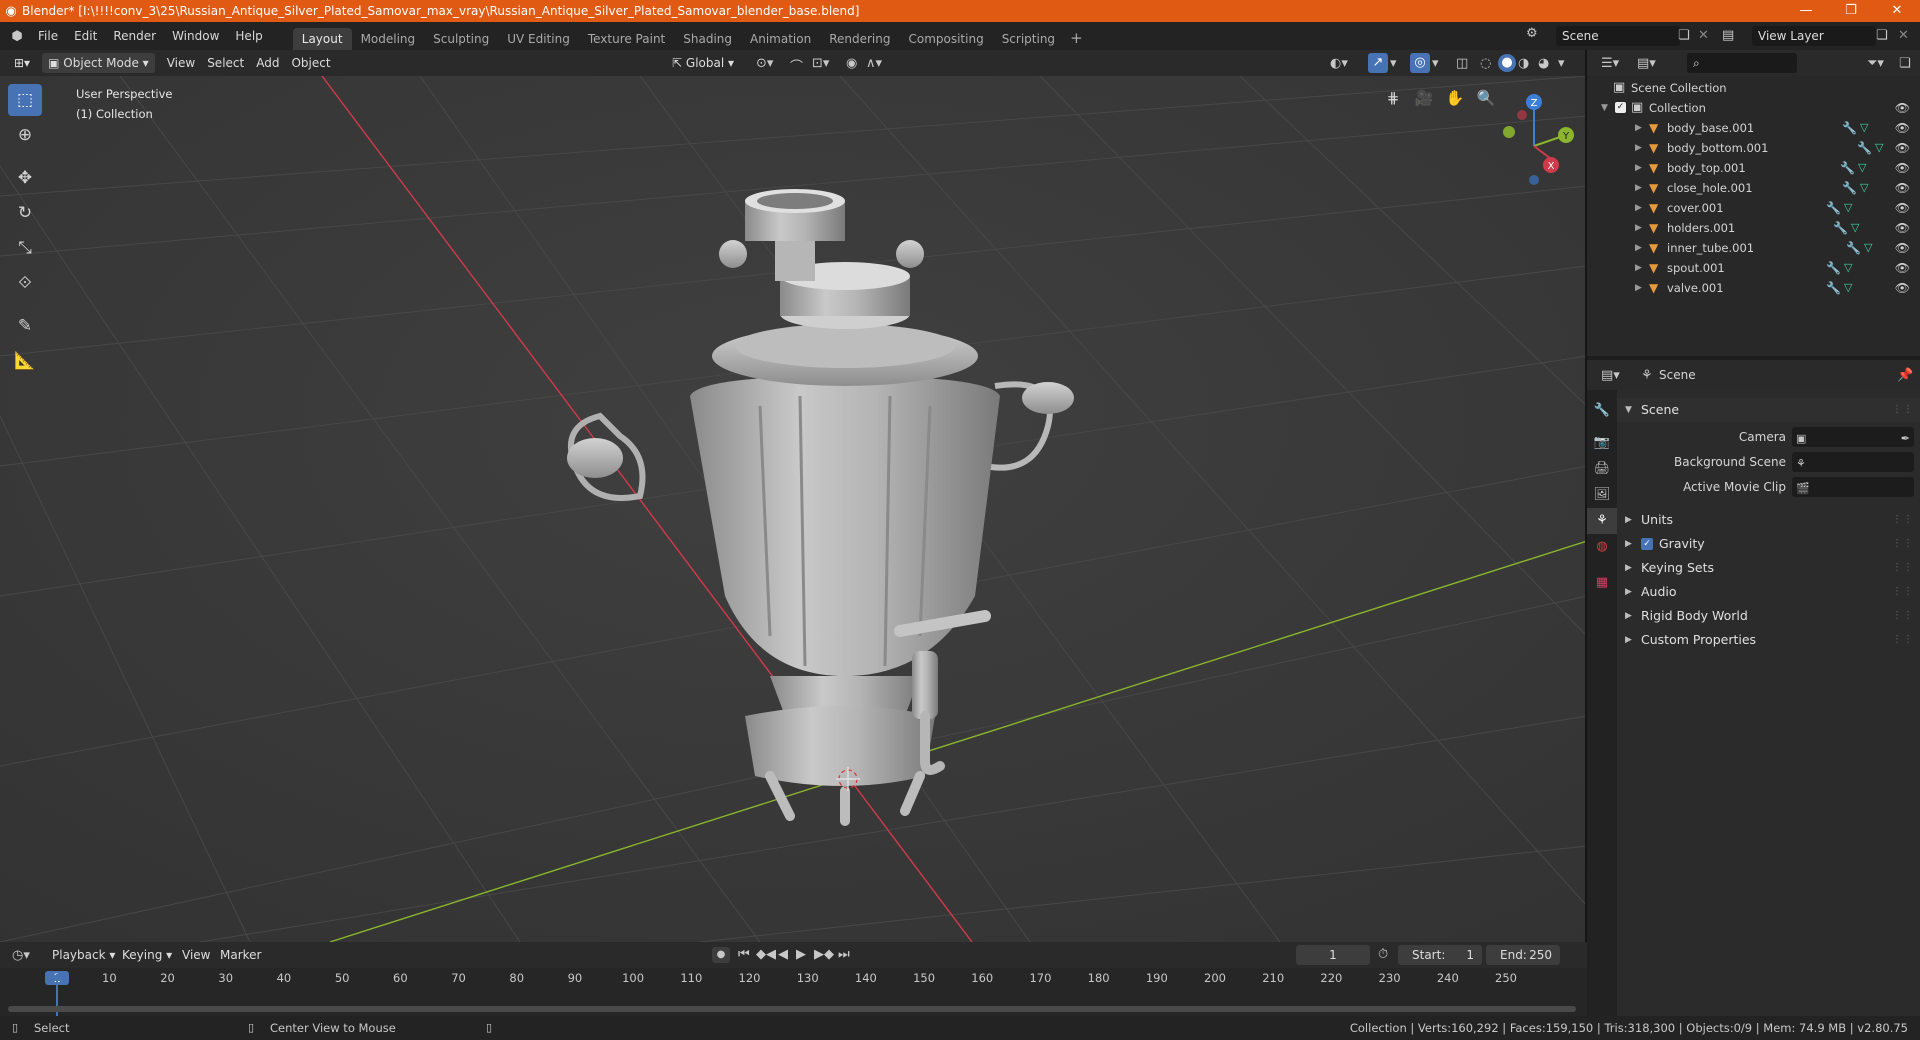  What do you see at coordinates (1339, 63) in the screenshot?
I see `visibility-filter-icon: ◐▾` at bounding box center [1339, 63].